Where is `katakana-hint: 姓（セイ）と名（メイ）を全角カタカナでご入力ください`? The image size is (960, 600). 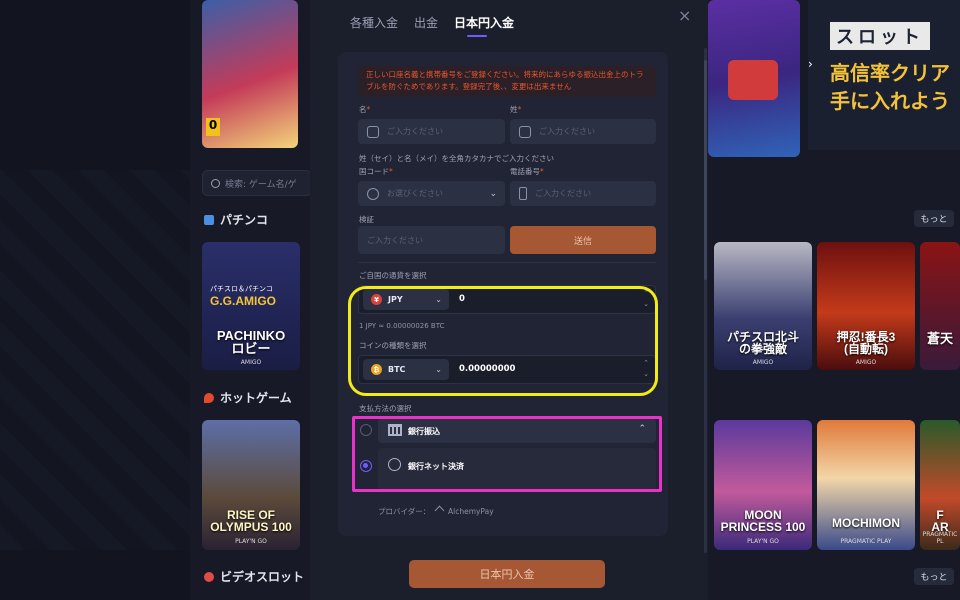
katakana-hint: 姓（セイ）と名（メイ）を全角カタカナでご入力ください is located at coordinates (456, 158).